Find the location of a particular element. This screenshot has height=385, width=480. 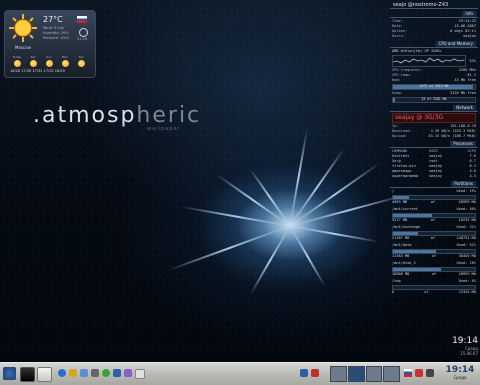

partition-total: 148754 Mb is located at coordinates (466, 238).